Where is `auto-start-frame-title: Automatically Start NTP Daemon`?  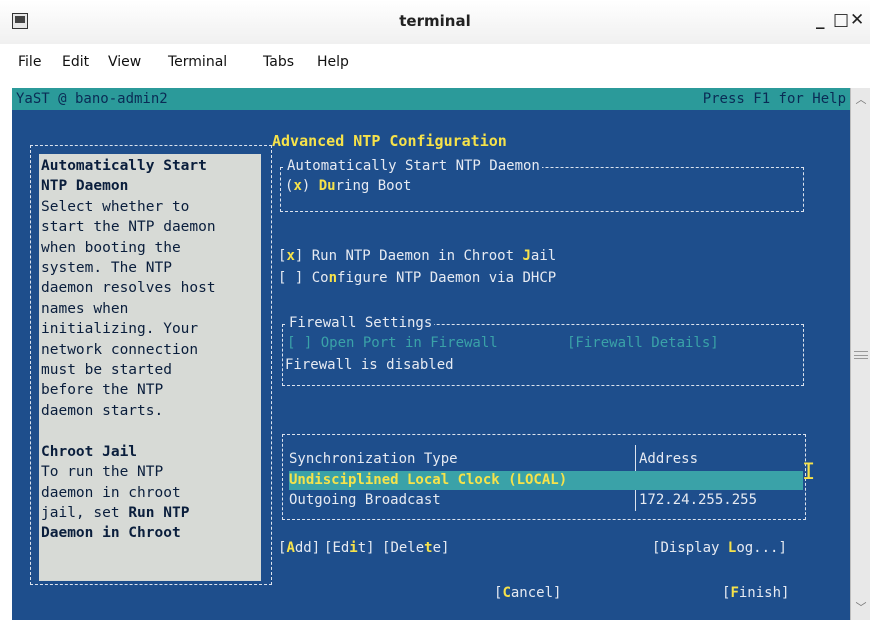 auto-start-frame-title: Automatically Start NTP Daemon is located at coordinates (413, 166).